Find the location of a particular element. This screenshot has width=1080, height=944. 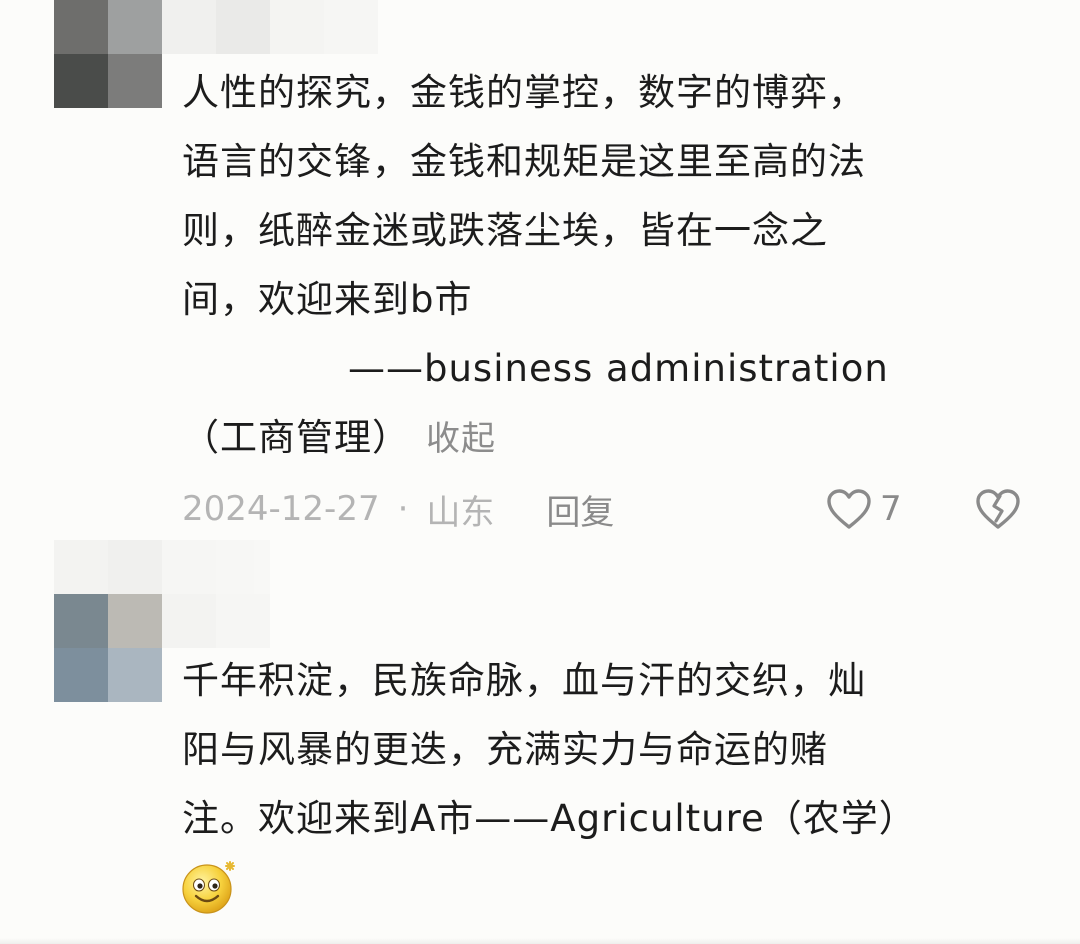

comment-line: 间，欢迎来到b市 is located at coordinates (327, 299).